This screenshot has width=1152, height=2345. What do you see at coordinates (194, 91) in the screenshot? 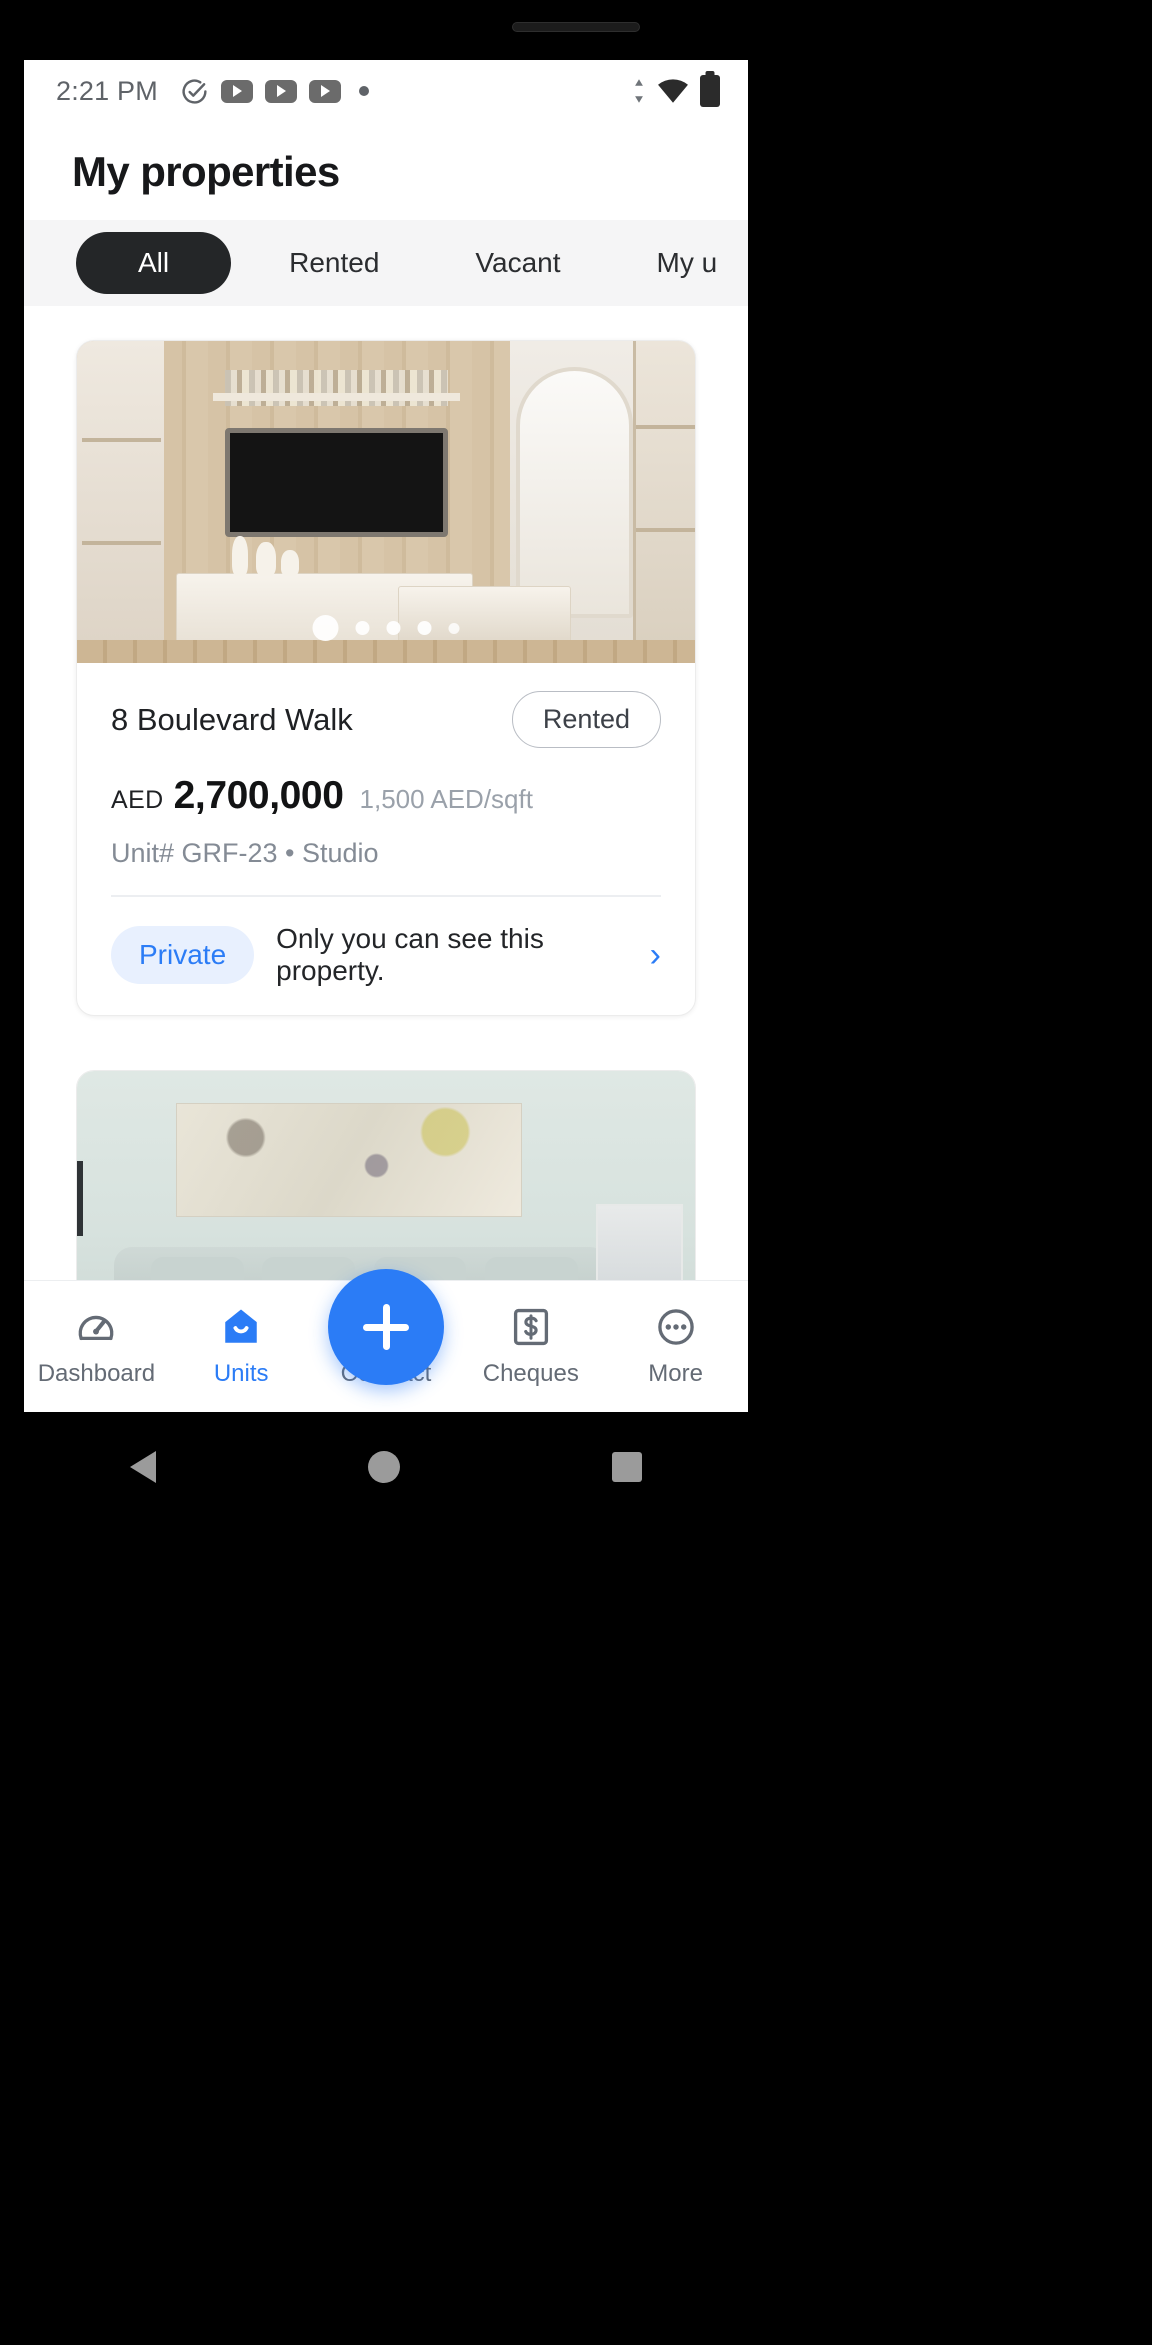
I see `check-circle-icon` at bounding box center [194, 91].